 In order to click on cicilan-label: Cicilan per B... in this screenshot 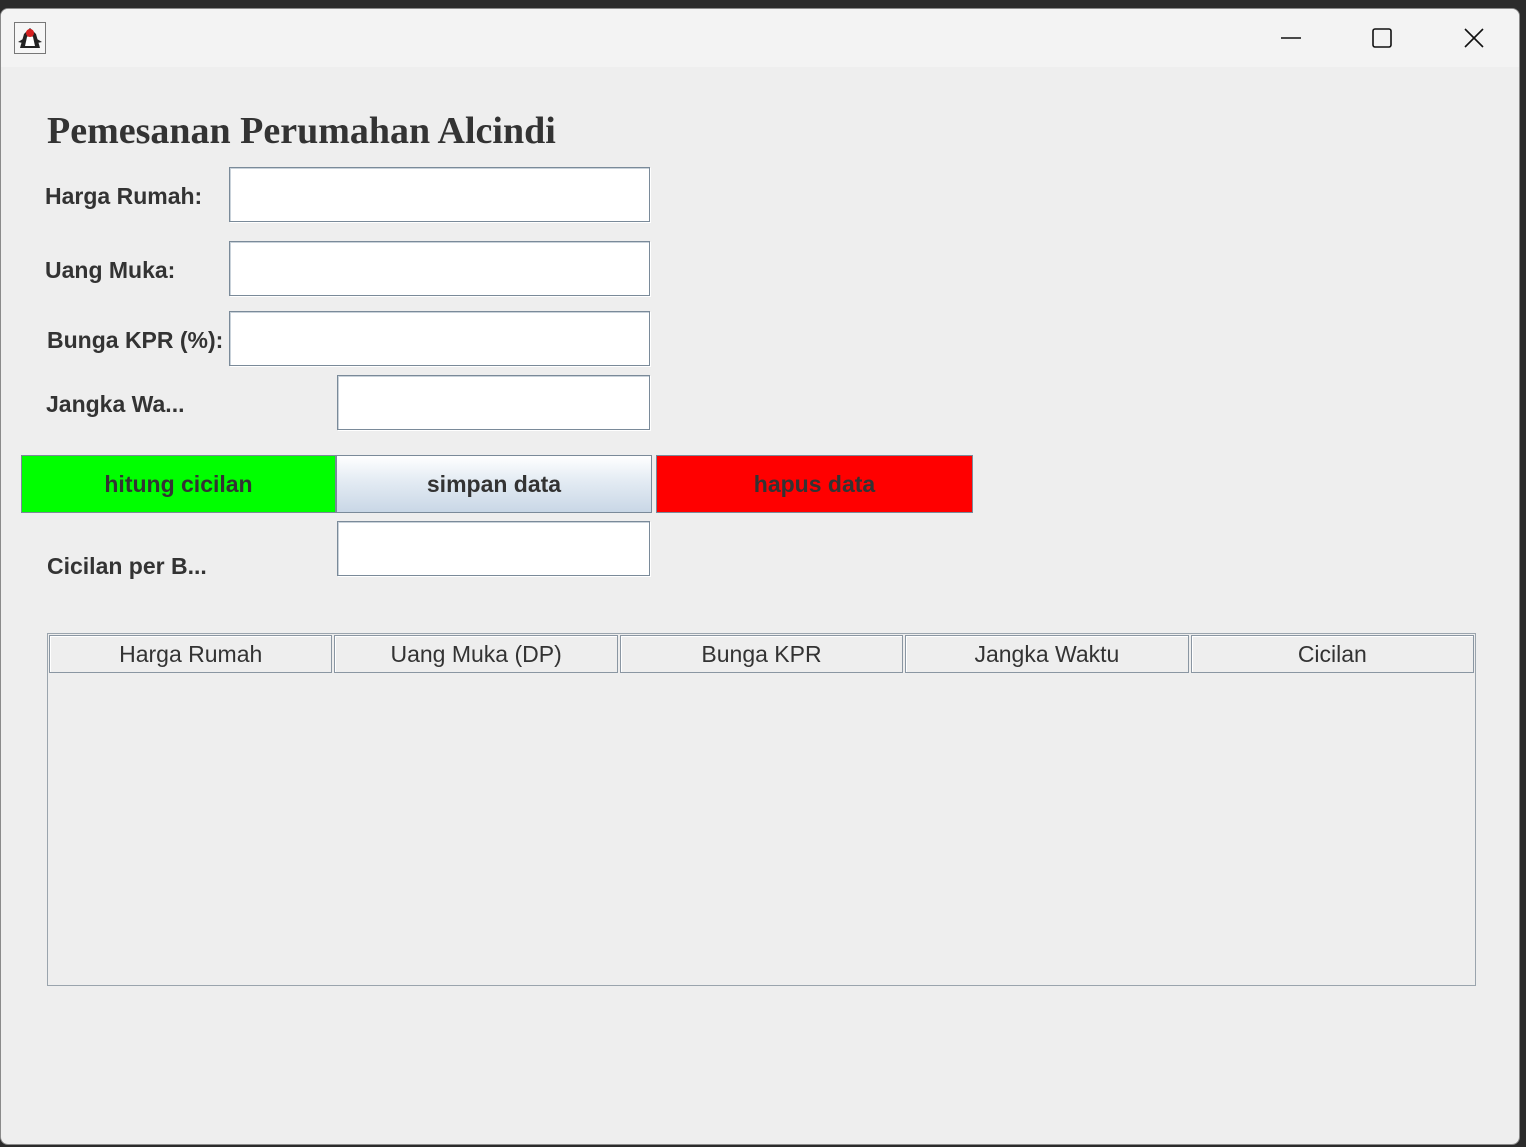, I will do `click(127, 566)`.